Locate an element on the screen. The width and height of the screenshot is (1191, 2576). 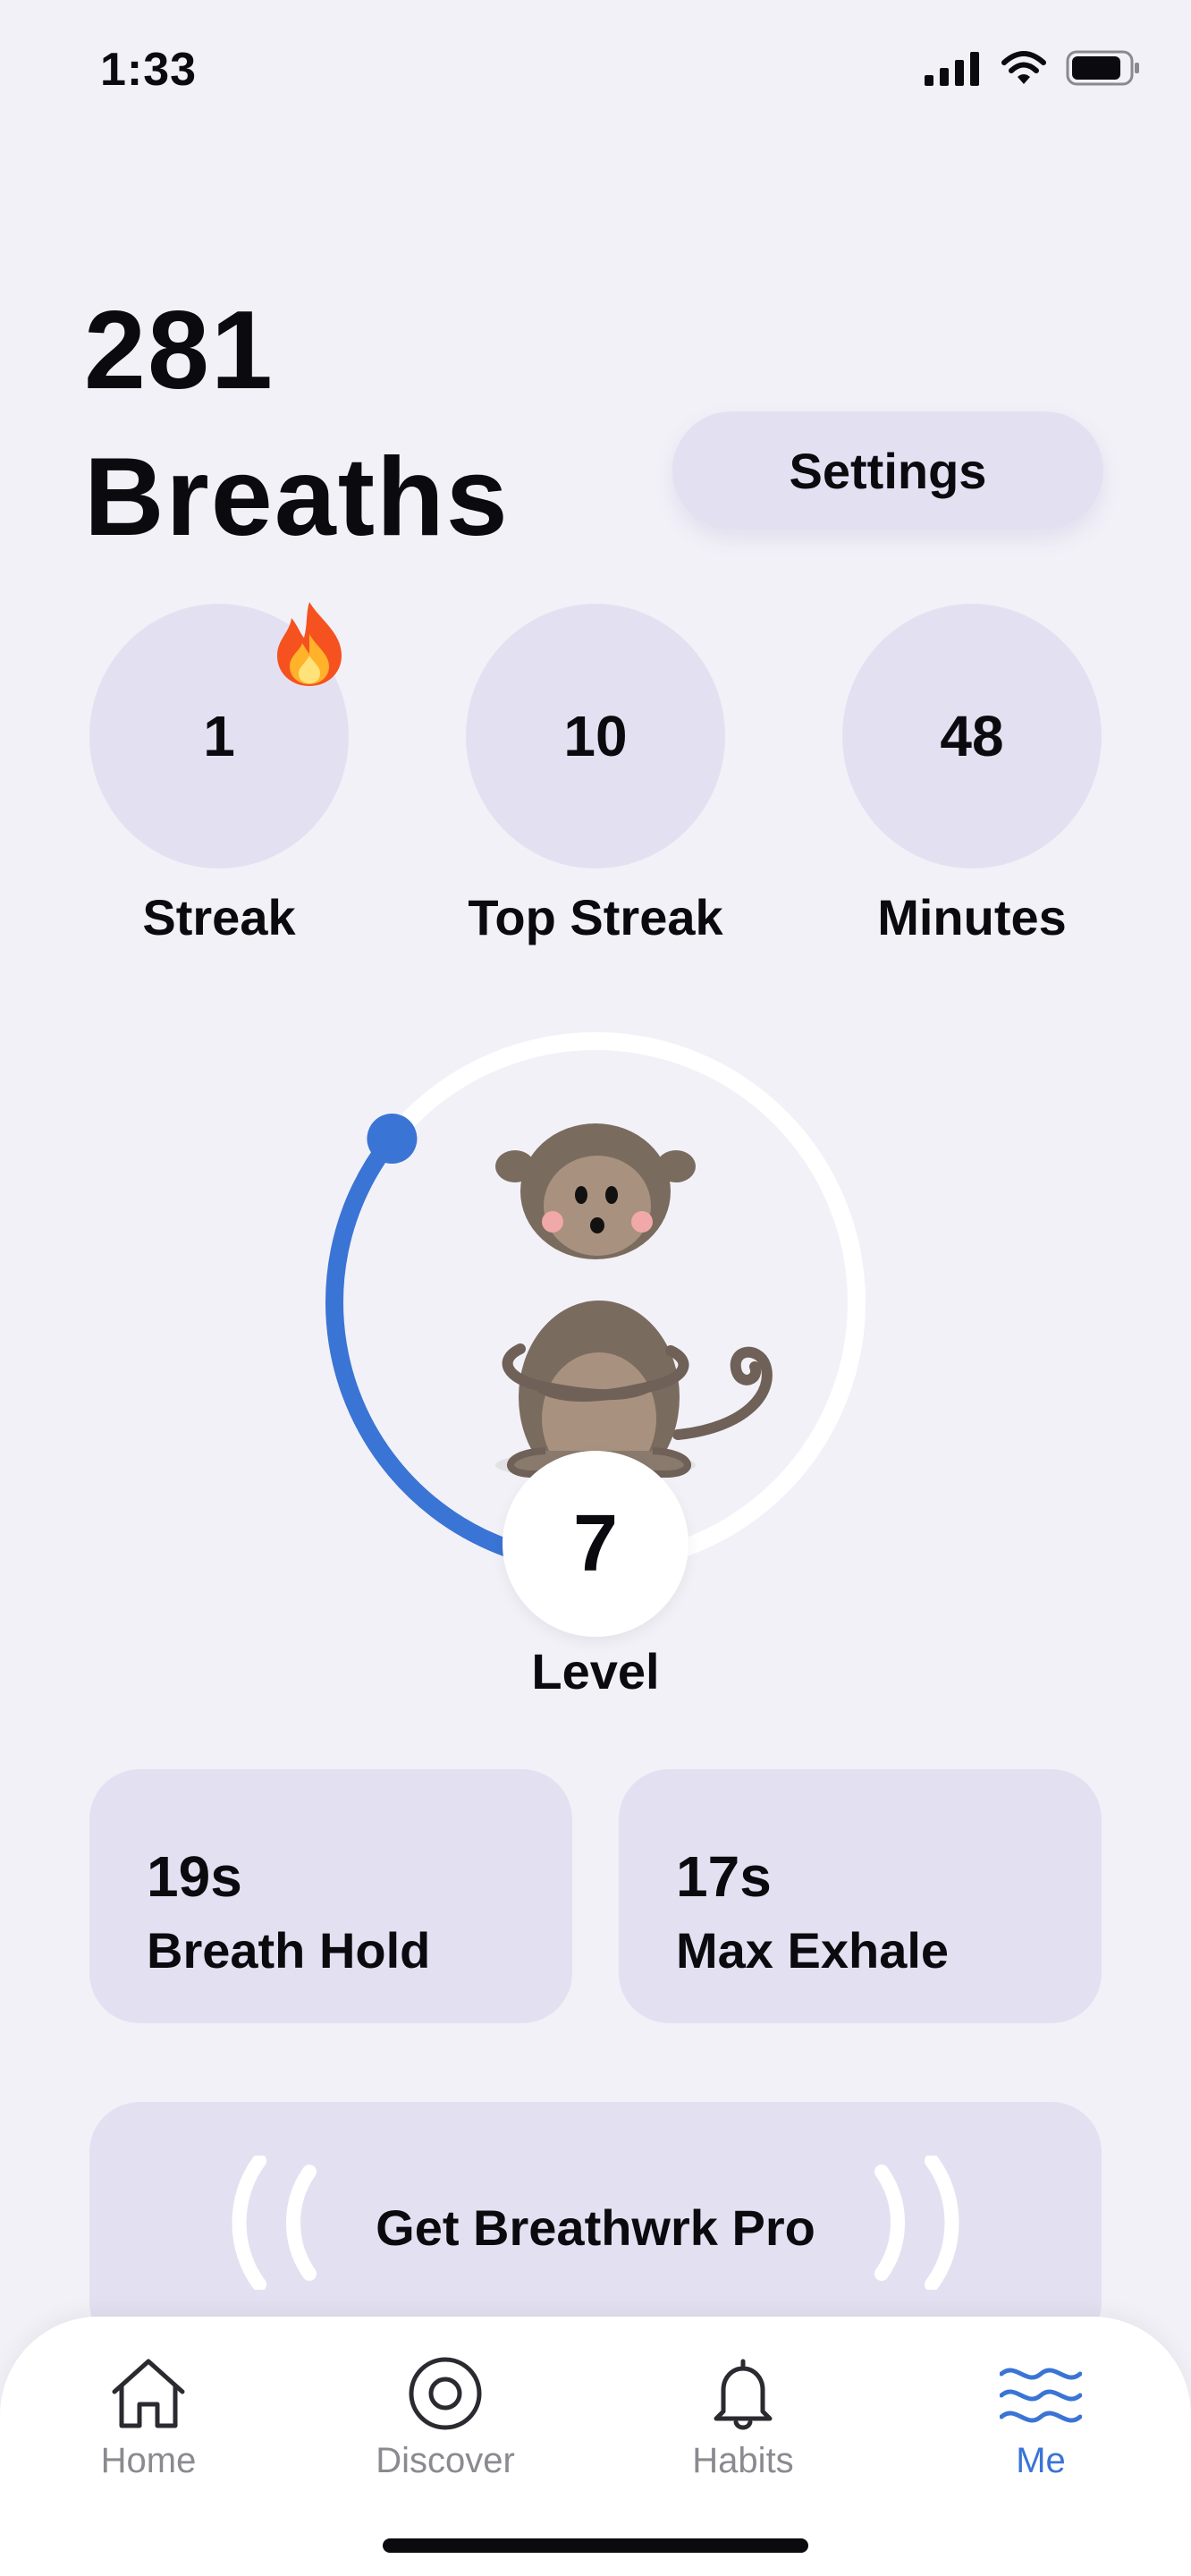
level-badge: 7 is located at coordinates (595, 1544).